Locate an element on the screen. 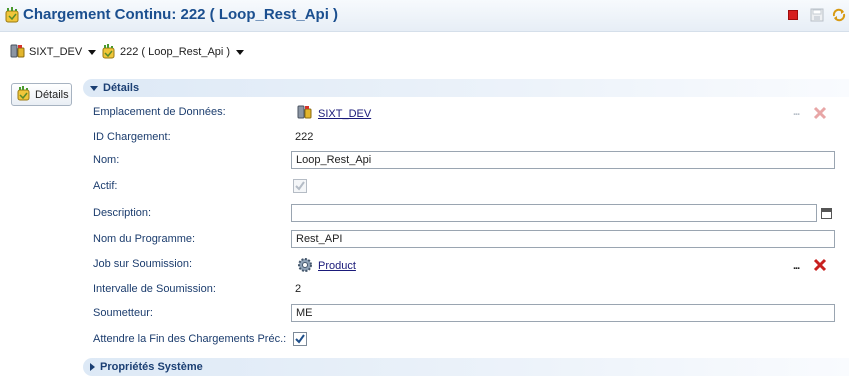 The image size is (849, 390). breadcrumb-load-label: 222 ( Loop_Rest_Api ) is located at coordinates (175, 52).